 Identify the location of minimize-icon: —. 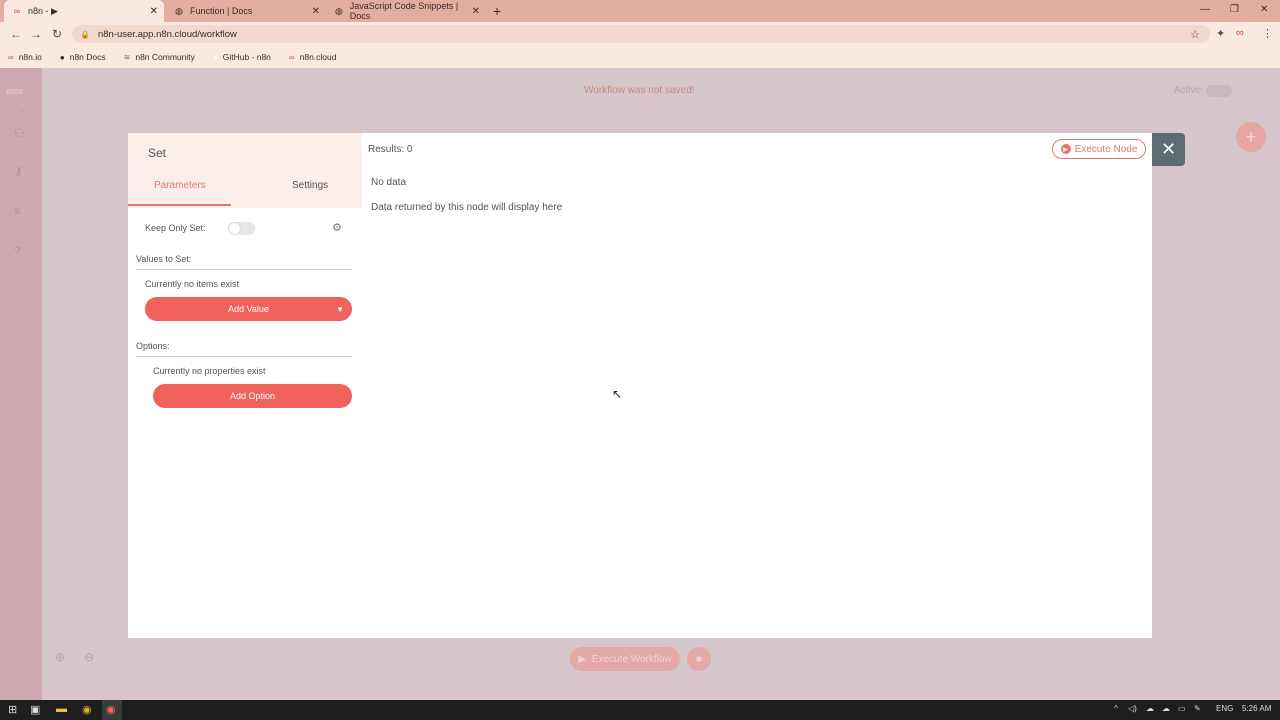
(1205, 9).